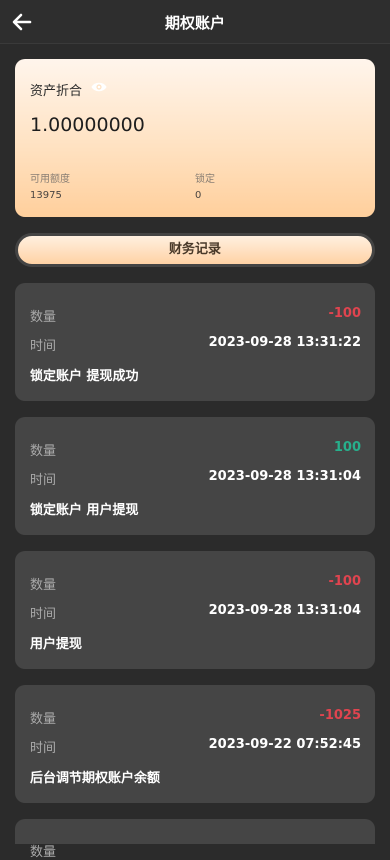 The width and height of the screenshot is (390, 860). Describe the element at coordinates (50, 179) in the screenshot. I see `available-label: 可用额度` at that location.